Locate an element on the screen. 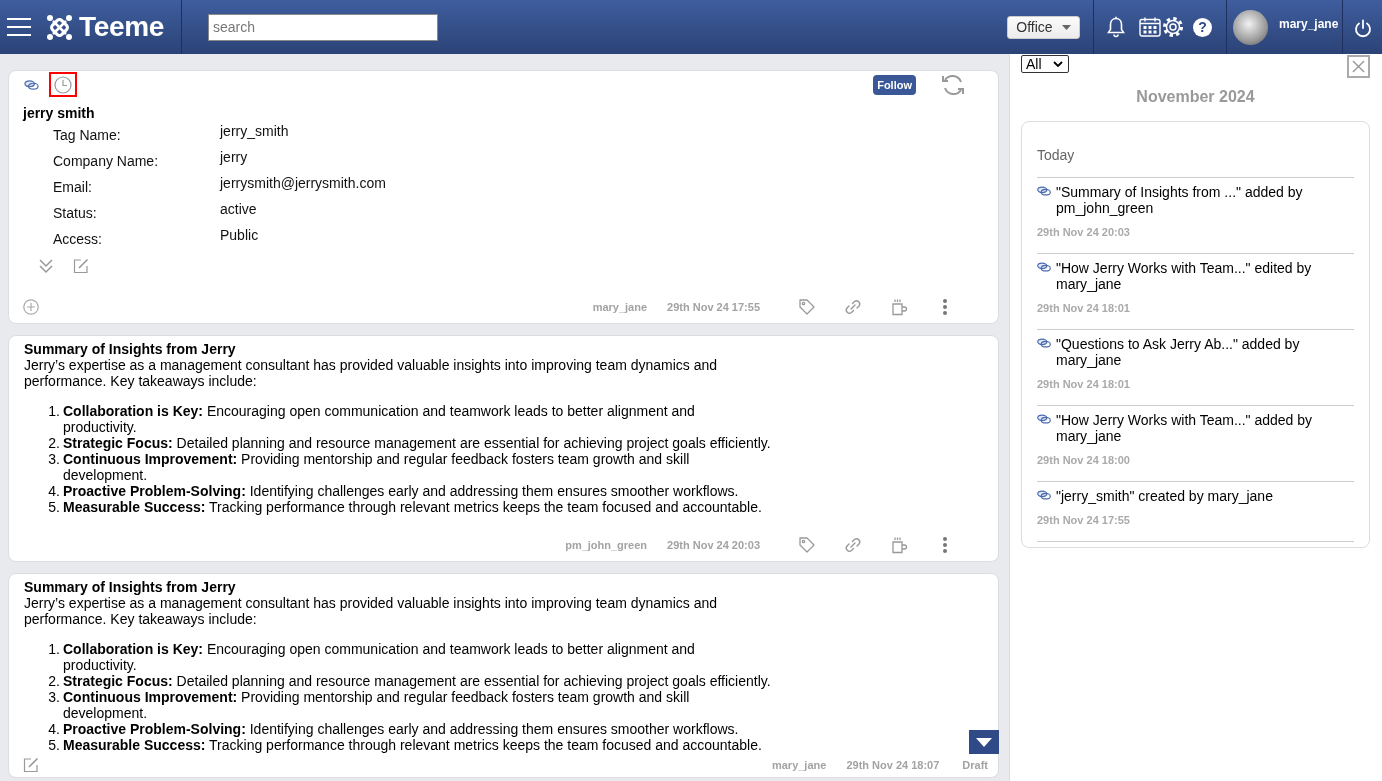 The image size is (1382, 781). field-value: Public is located at coordinates (240, 236).